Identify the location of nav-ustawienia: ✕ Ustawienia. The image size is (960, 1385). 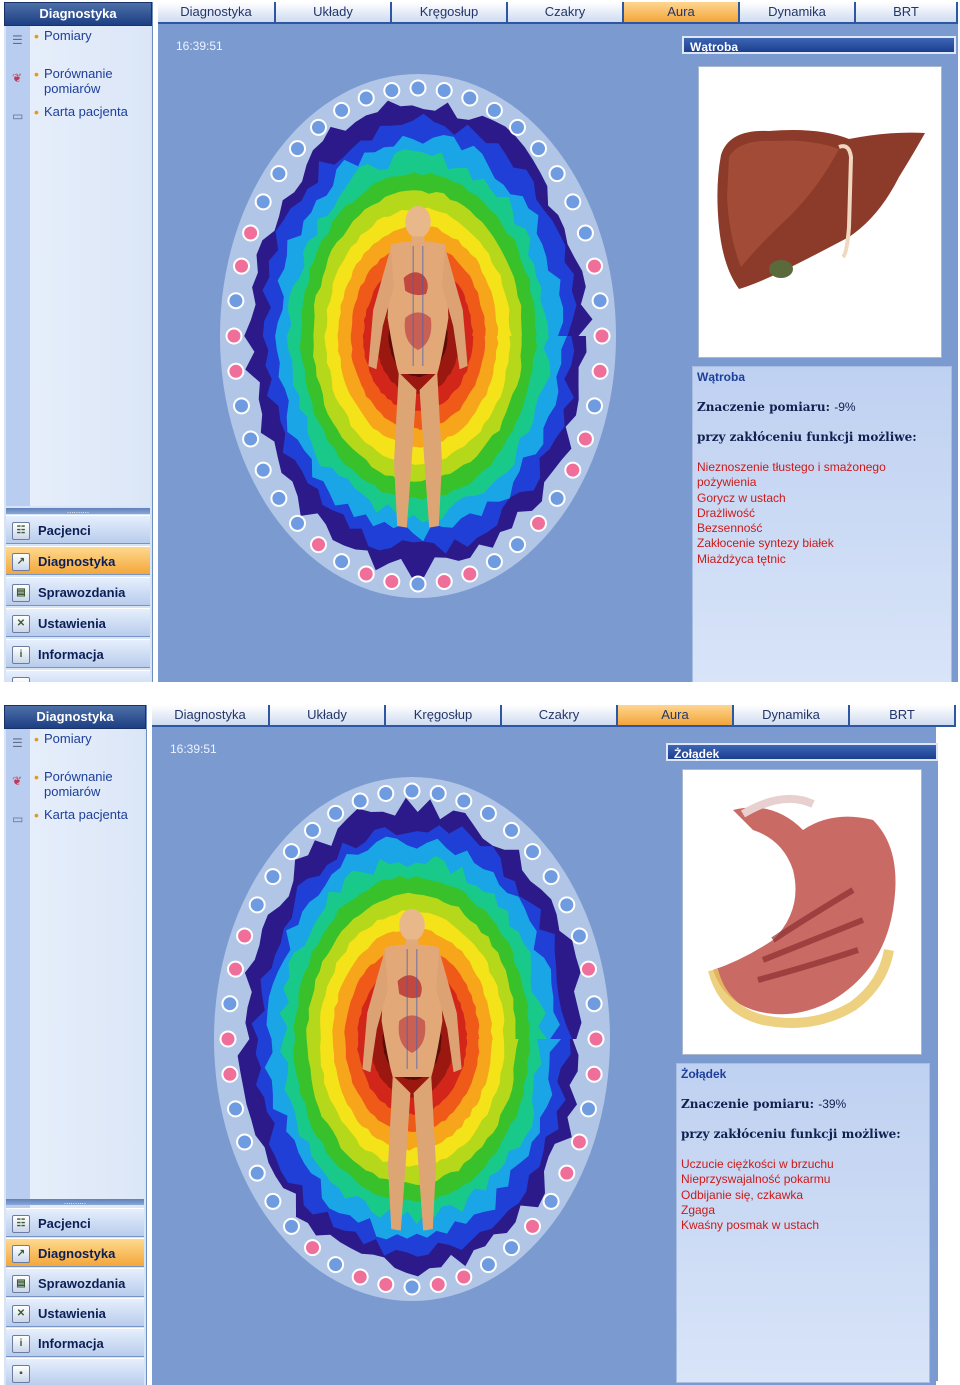
(75, 1312).